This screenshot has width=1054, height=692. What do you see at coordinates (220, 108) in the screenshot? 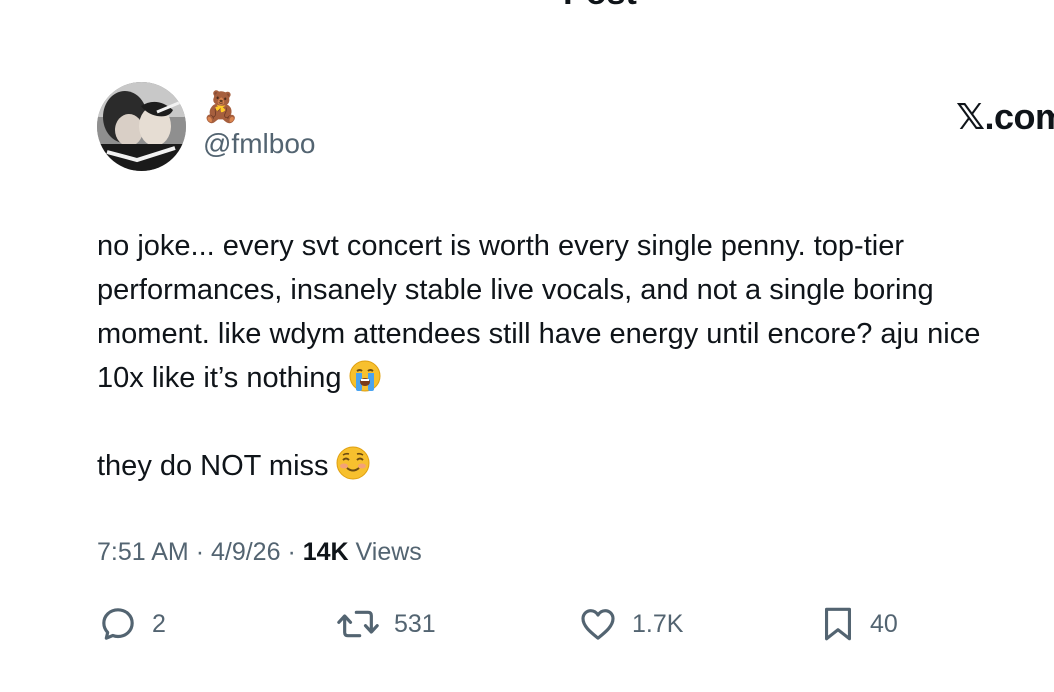
I see `display-name-teddy-bear-icon: 🧸` at bounding box center [220, 108].